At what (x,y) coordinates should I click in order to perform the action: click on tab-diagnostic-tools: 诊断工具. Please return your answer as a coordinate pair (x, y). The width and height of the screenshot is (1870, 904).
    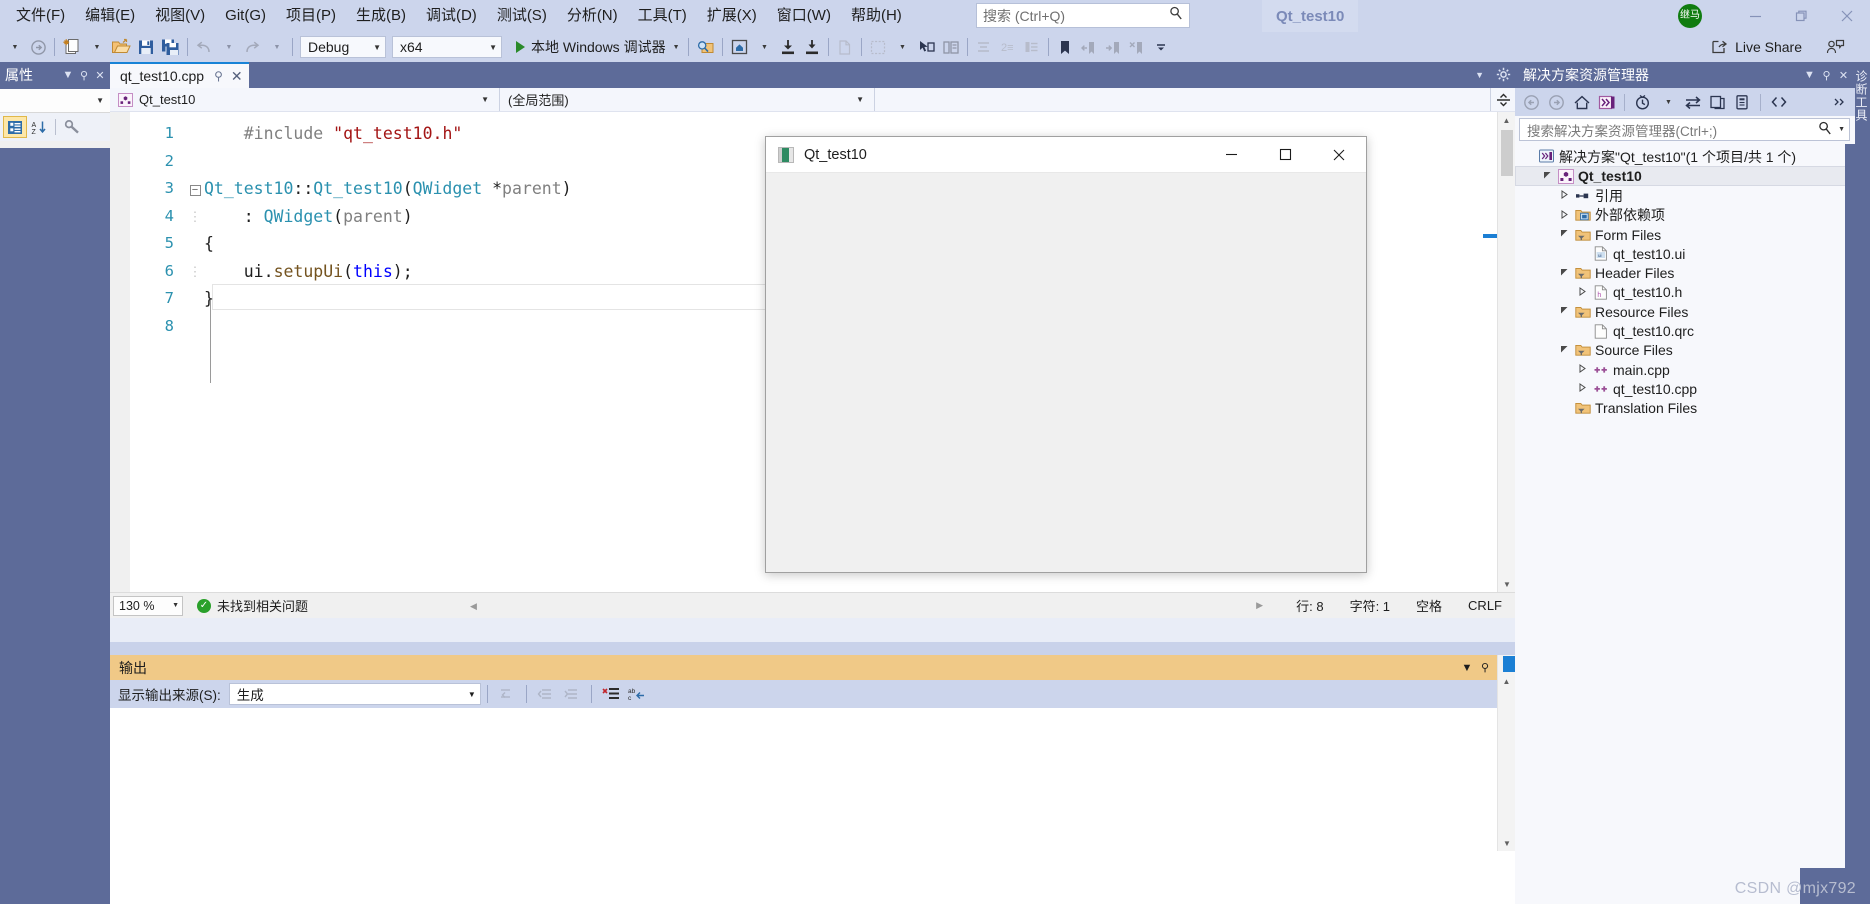
    Looking at the image, I should click on (1862, 96).